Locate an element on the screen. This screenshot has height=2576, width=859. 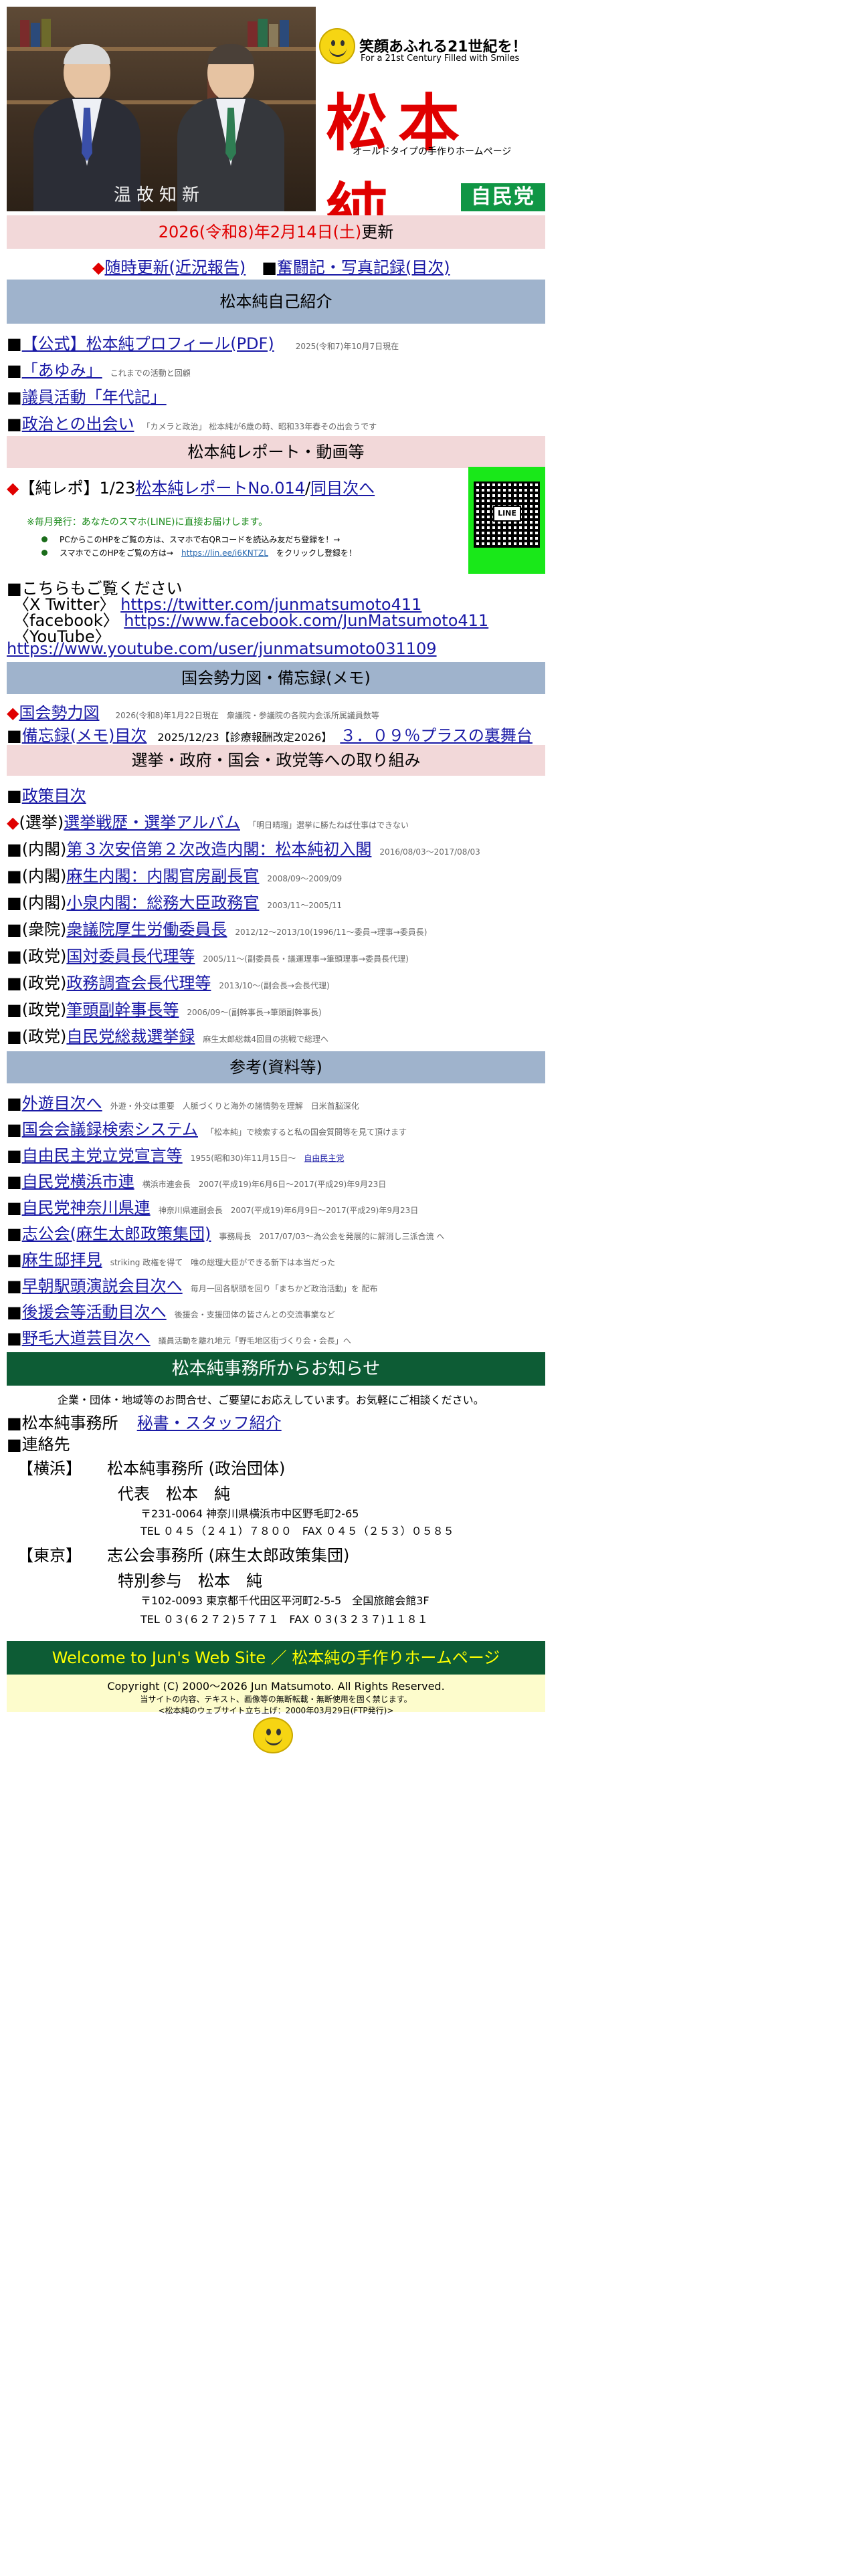
policy-item: ■(内閣)麻生内閣：内閣官房副長官 2008/09〜2009/09 is located at coordinates (174, 875).